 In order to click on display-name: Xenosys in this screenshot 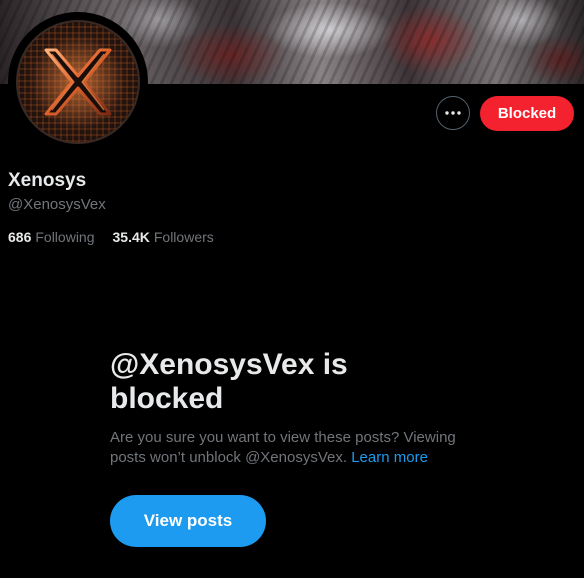, I will do `click(47, 180)`.